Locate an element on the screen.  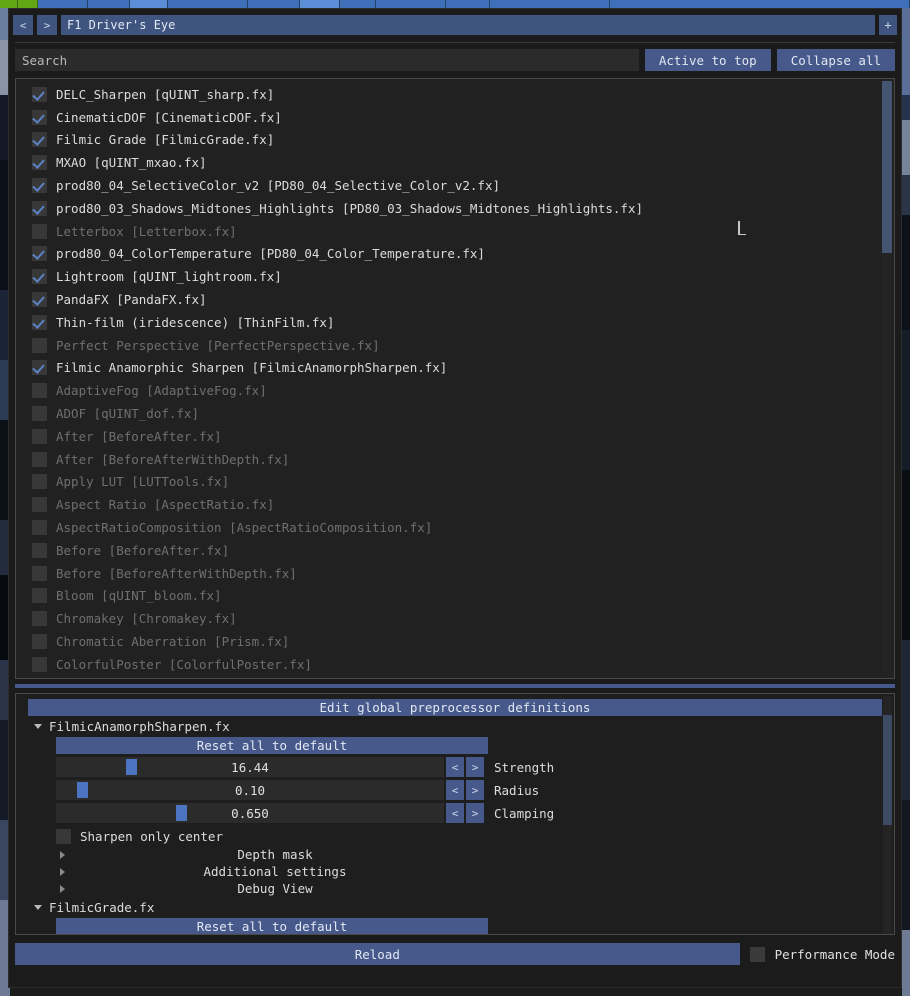
effect-row: Before [BeforeAfterWithDepth.fx] is located at coordinates (455, 573).